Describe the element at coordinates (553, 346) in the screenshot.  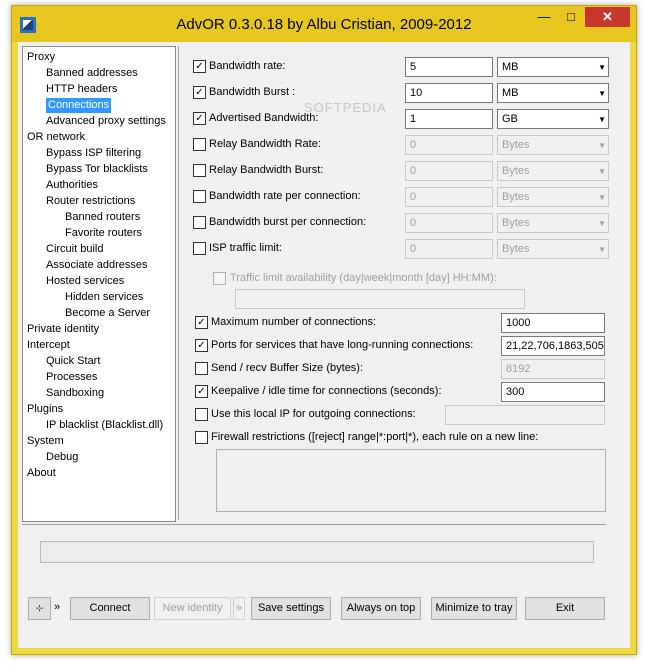
I see `connection-value-input: 21,22,706,1863,505` at that location.